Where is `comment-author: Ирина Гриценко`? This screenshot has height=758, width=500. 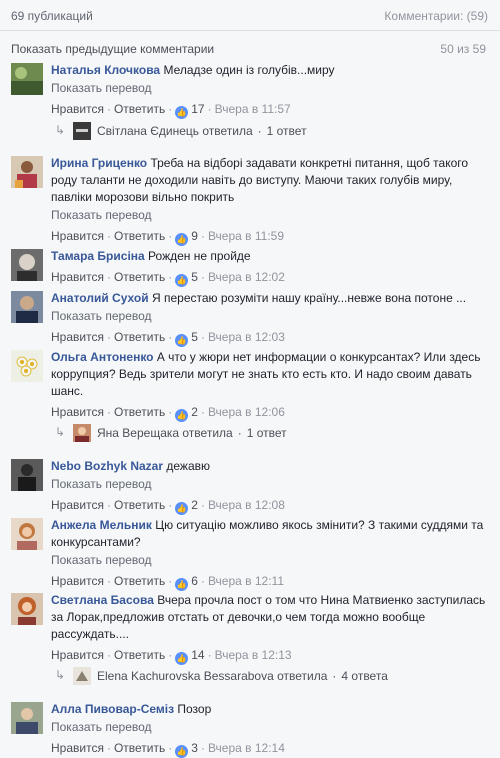 comment-author: Ирина Гриценко is located at coordinates (99, 163).